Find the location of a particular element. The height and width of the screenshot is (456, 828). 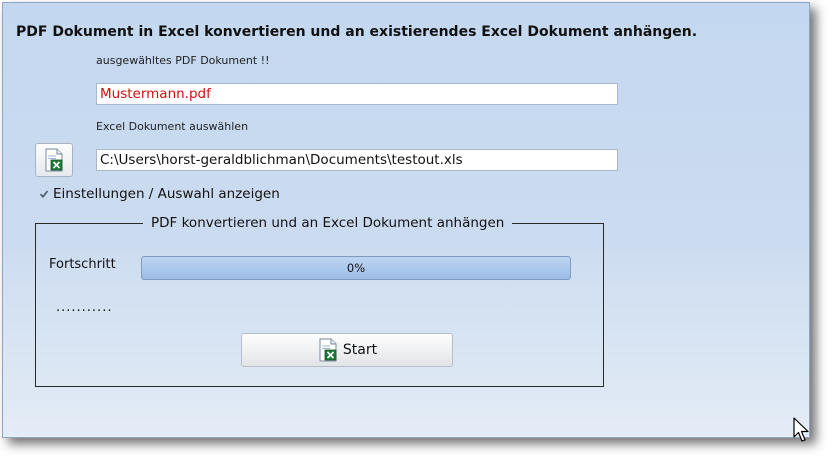

start-button: Start is located at coordinates (347, 350).